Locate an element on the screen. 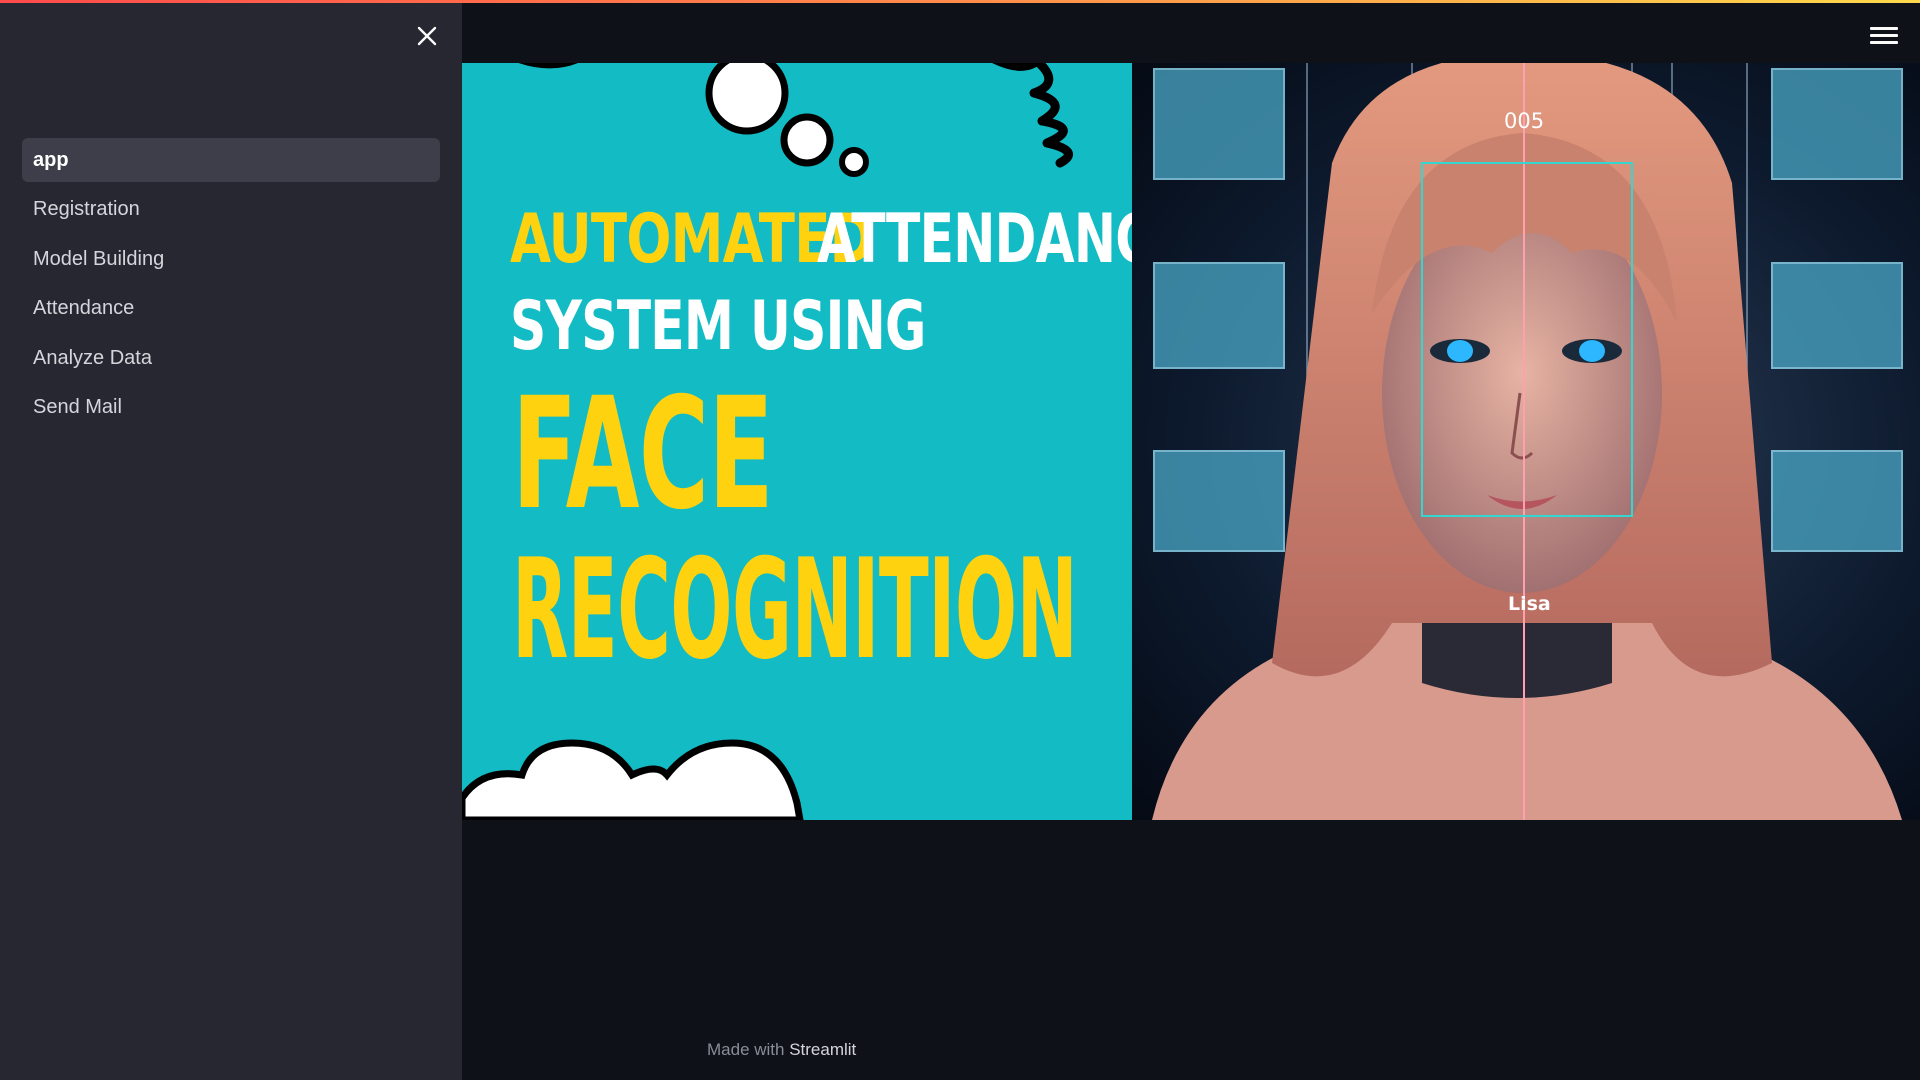  sidebar-item-registration: Registration is located at coordinates (231, 210).